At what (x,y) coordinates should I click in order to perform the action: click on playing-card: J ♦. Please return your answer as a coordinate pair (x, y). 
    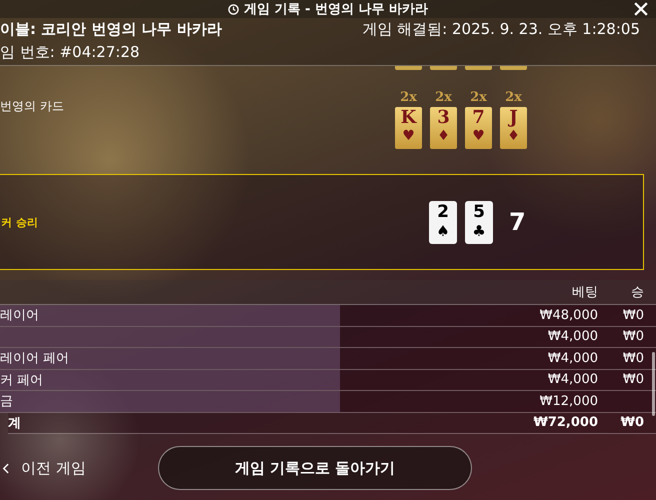
    Looking at the image, I should click on (513, 128).